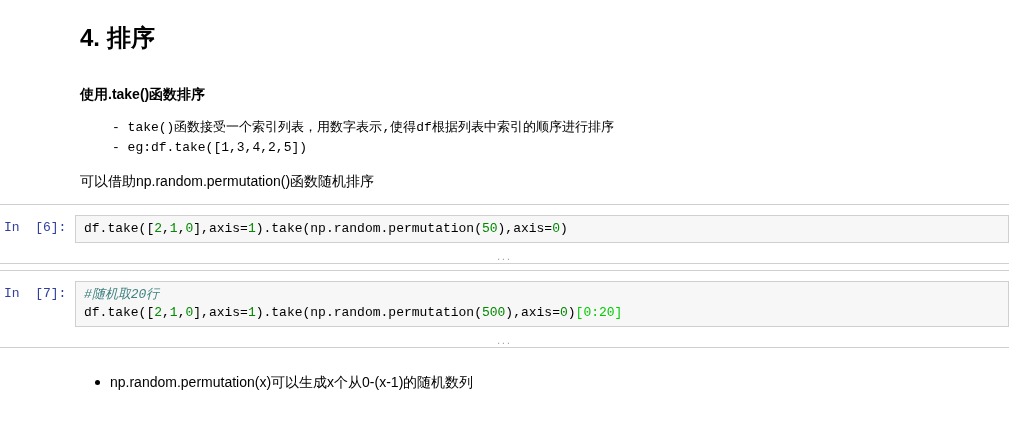  Describe the element at coordinates (117, 38) in the screenshot. I see `heading: 4. 排序` at that location.